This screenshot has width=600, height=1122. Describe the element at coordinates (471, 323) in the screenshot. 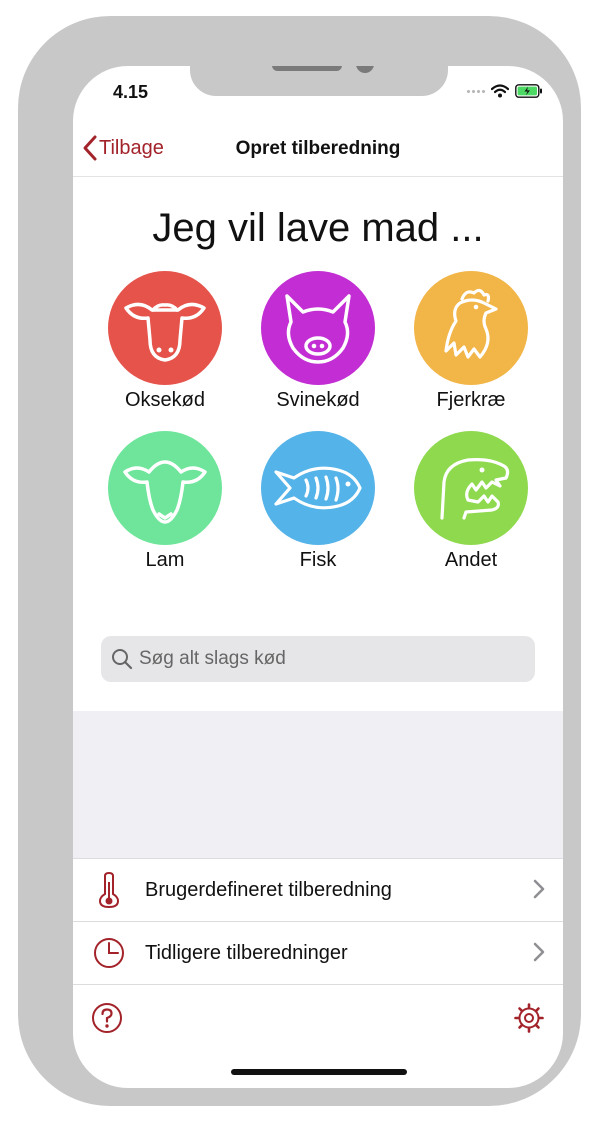

I see `chicken-icon` at that location.